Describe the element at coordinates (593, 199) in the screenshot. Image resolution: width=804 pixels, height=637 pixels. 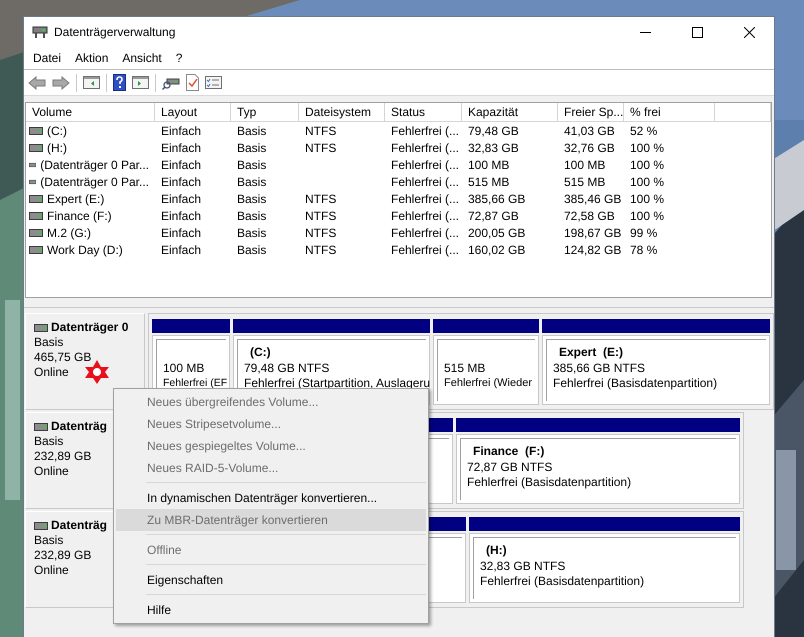
I see `table-cell: 385,46 GB` at that location.